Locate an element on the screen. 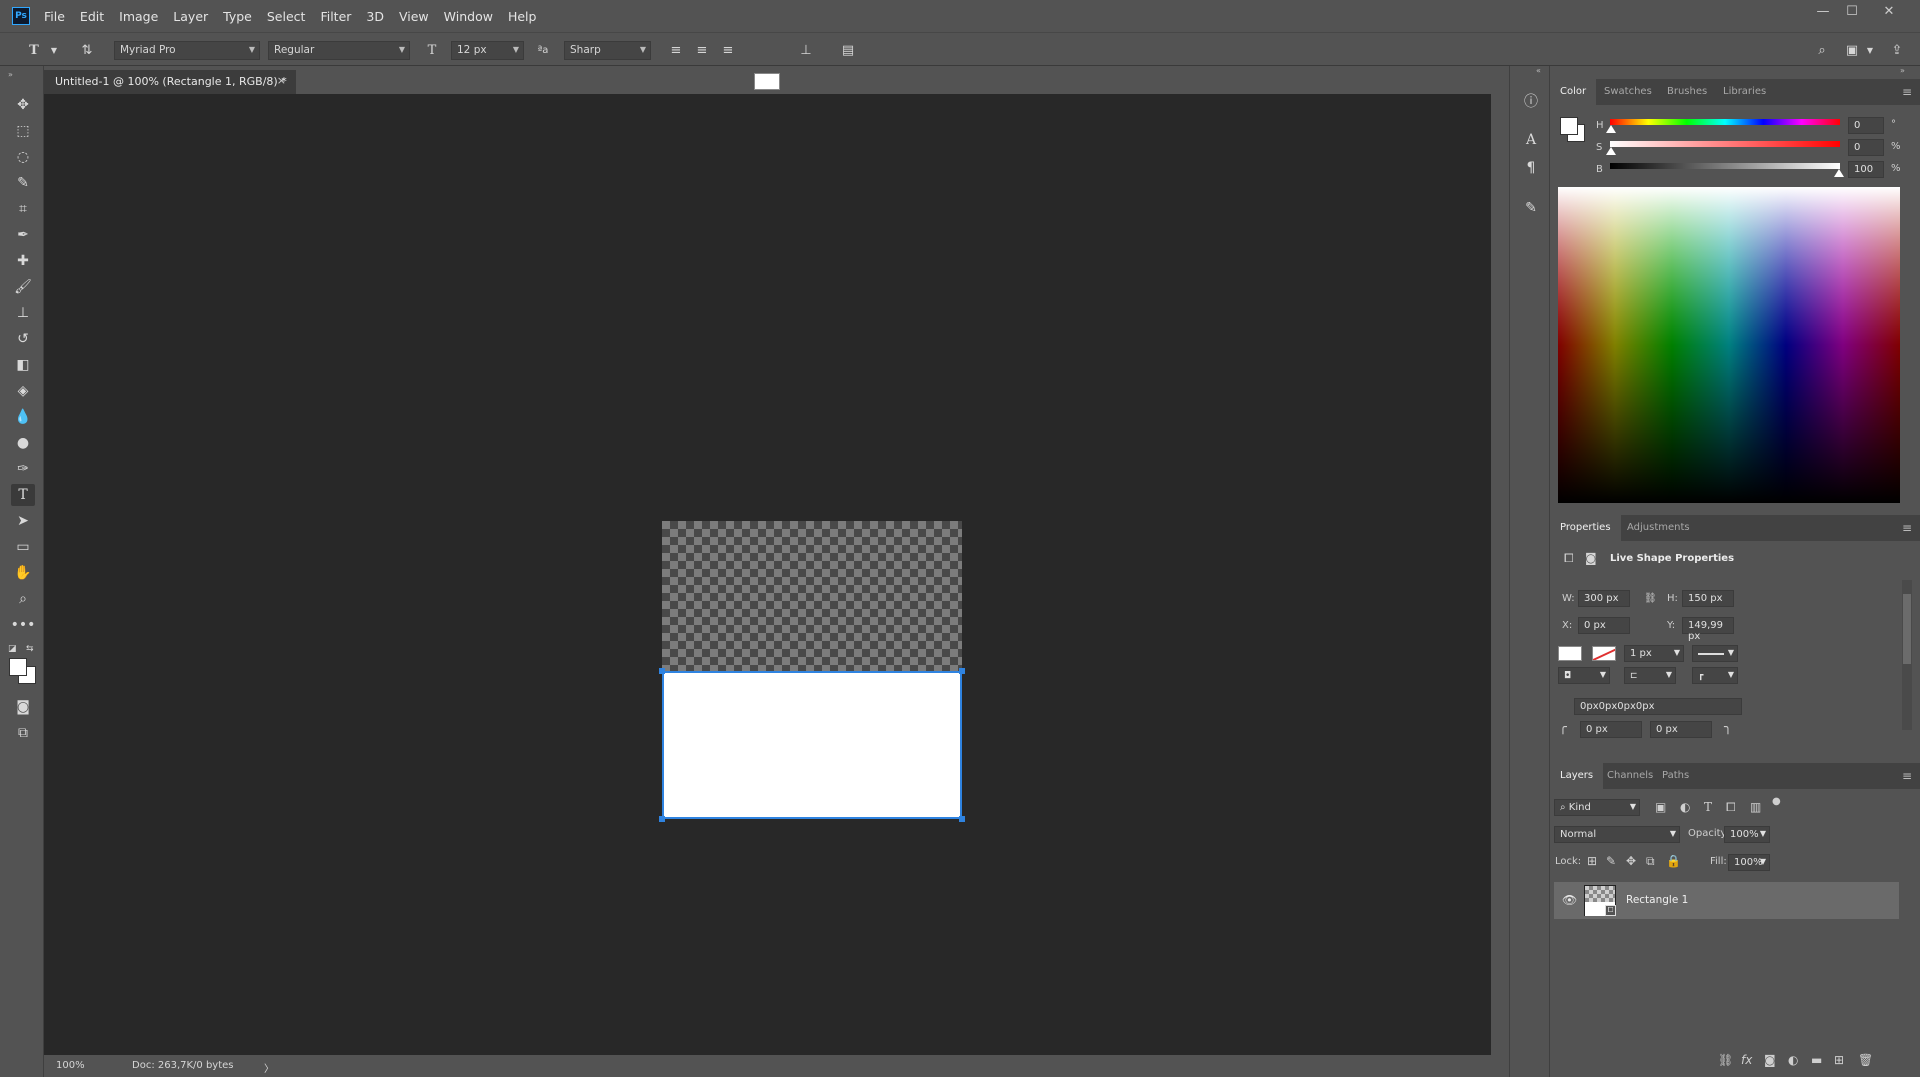  warp-text-icon: ⊥ is located at coordinates (806, 51).